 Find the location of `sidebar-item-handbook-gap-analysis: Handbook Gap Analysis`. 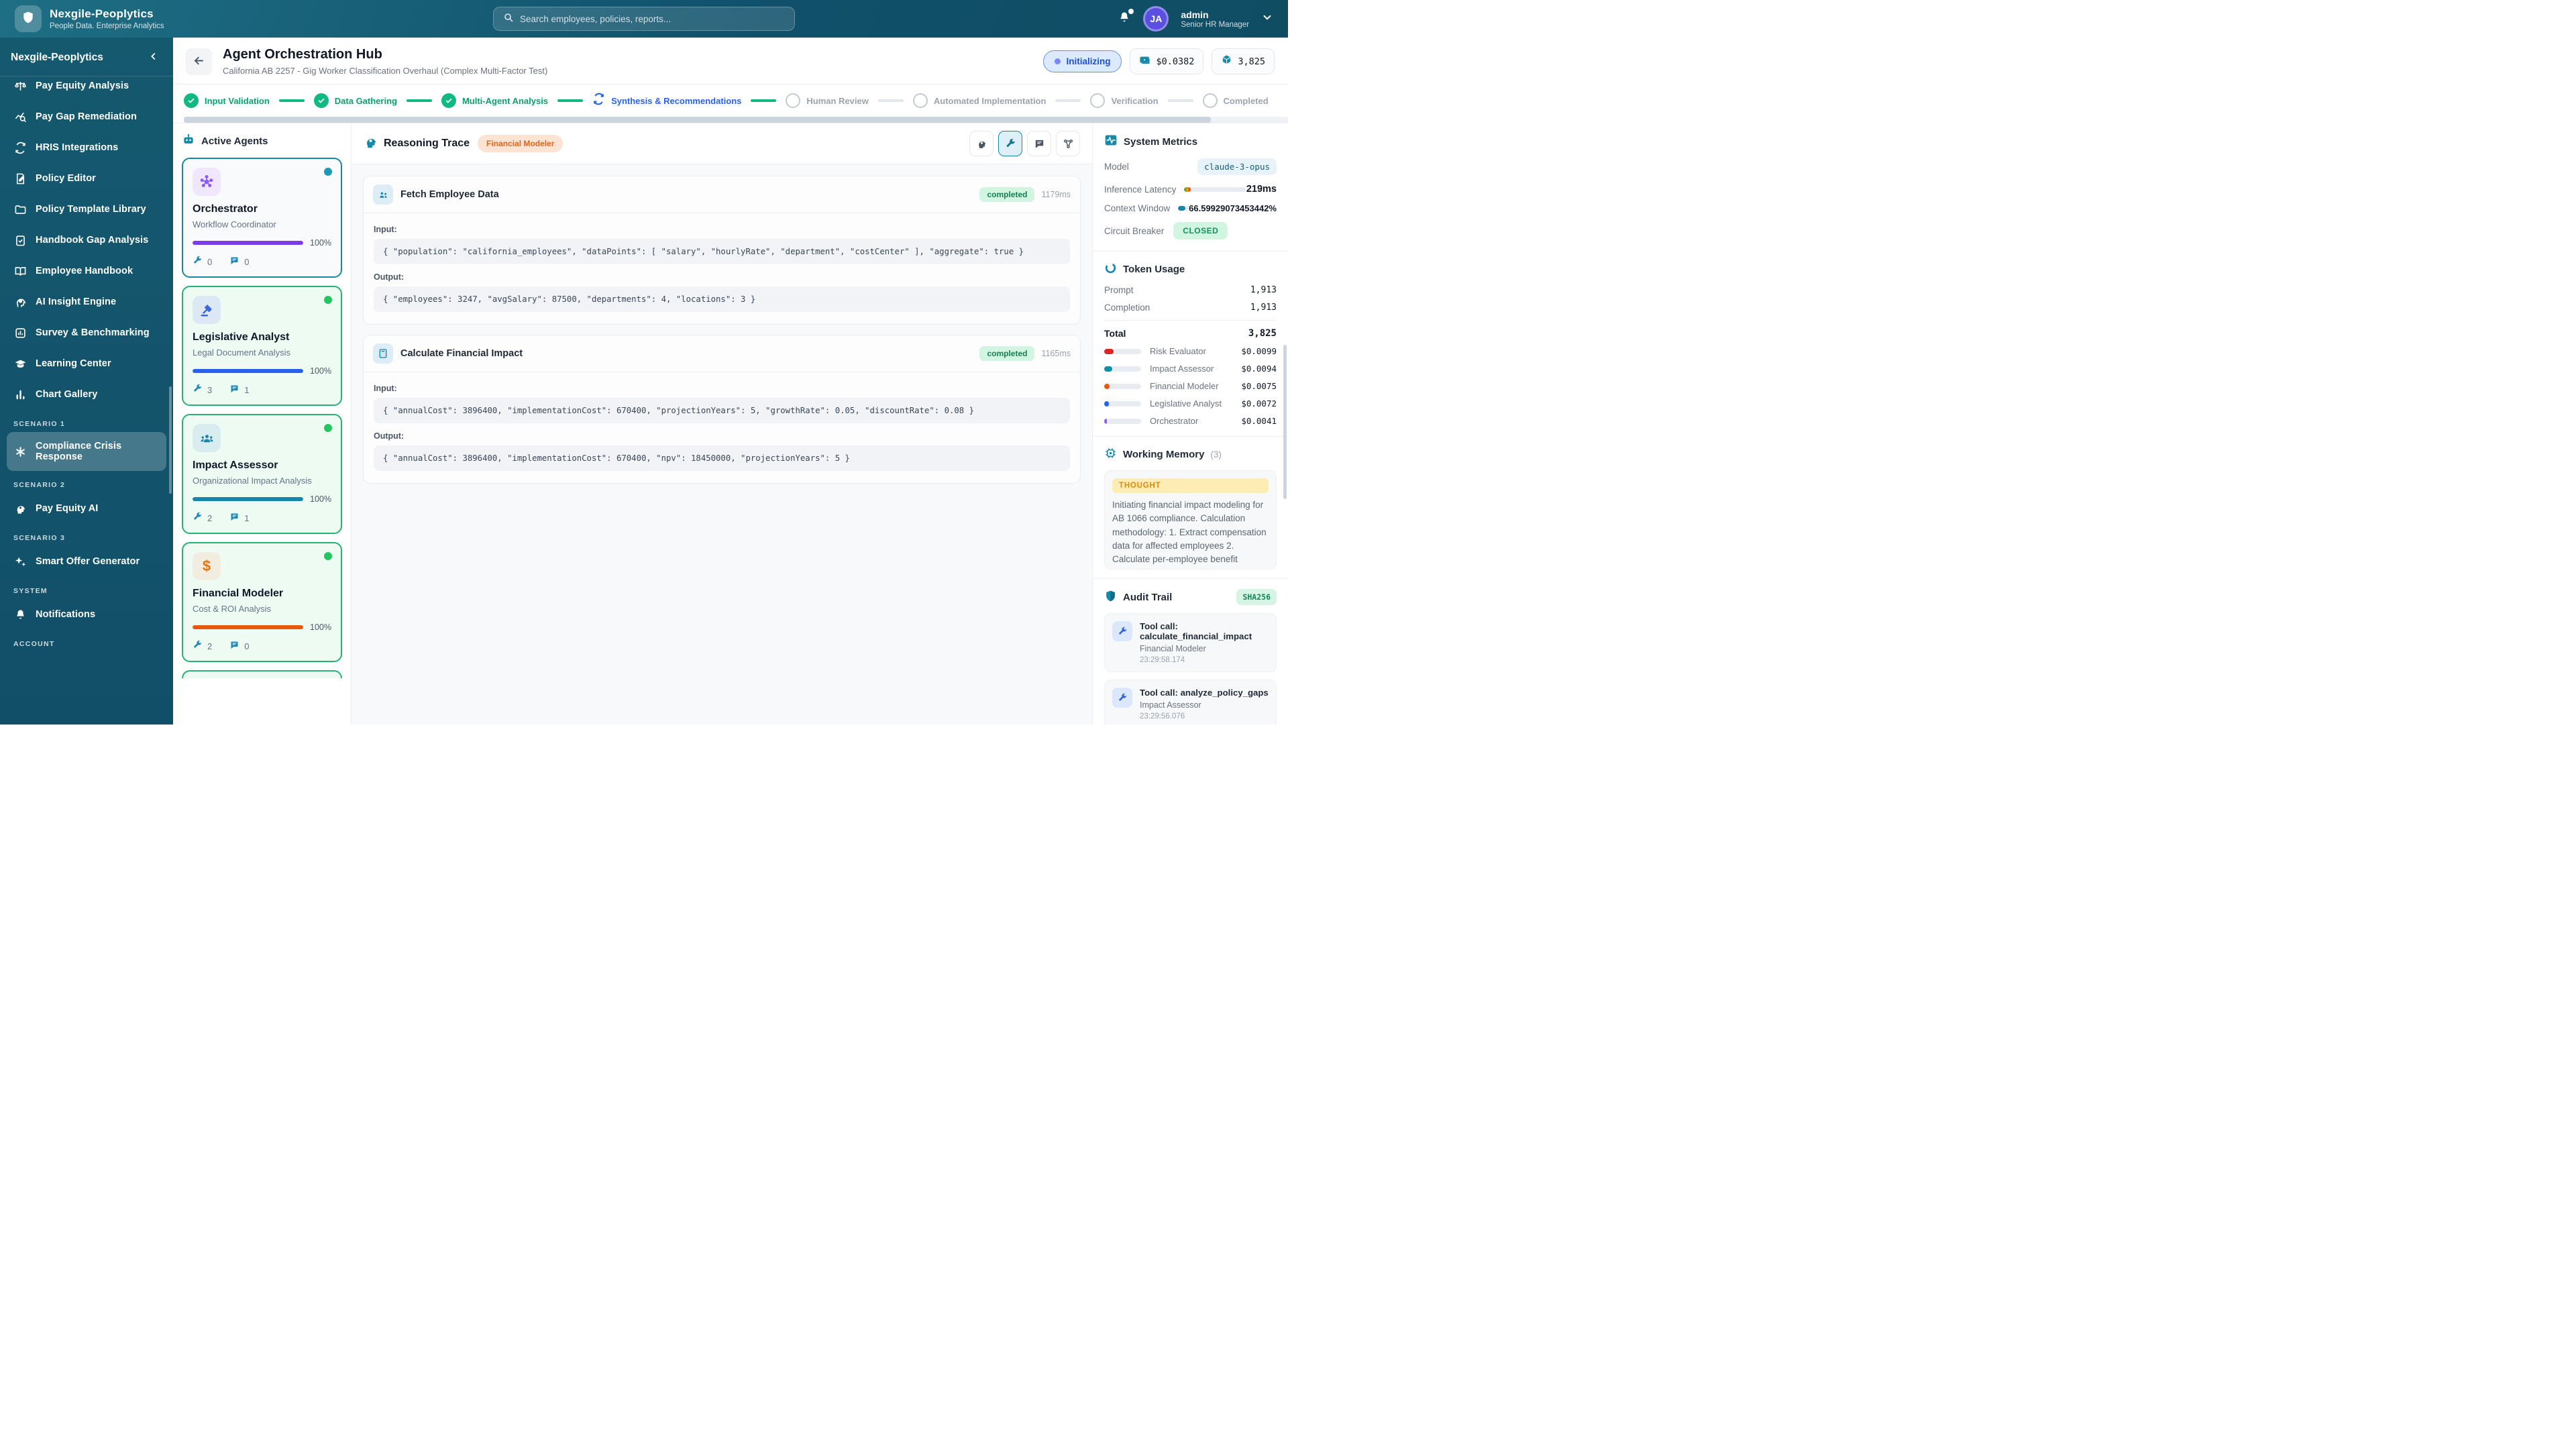

sidebar-item-handbook-gap-analysis: Handbook Gap Analysis is located at coordinates (86, 240).